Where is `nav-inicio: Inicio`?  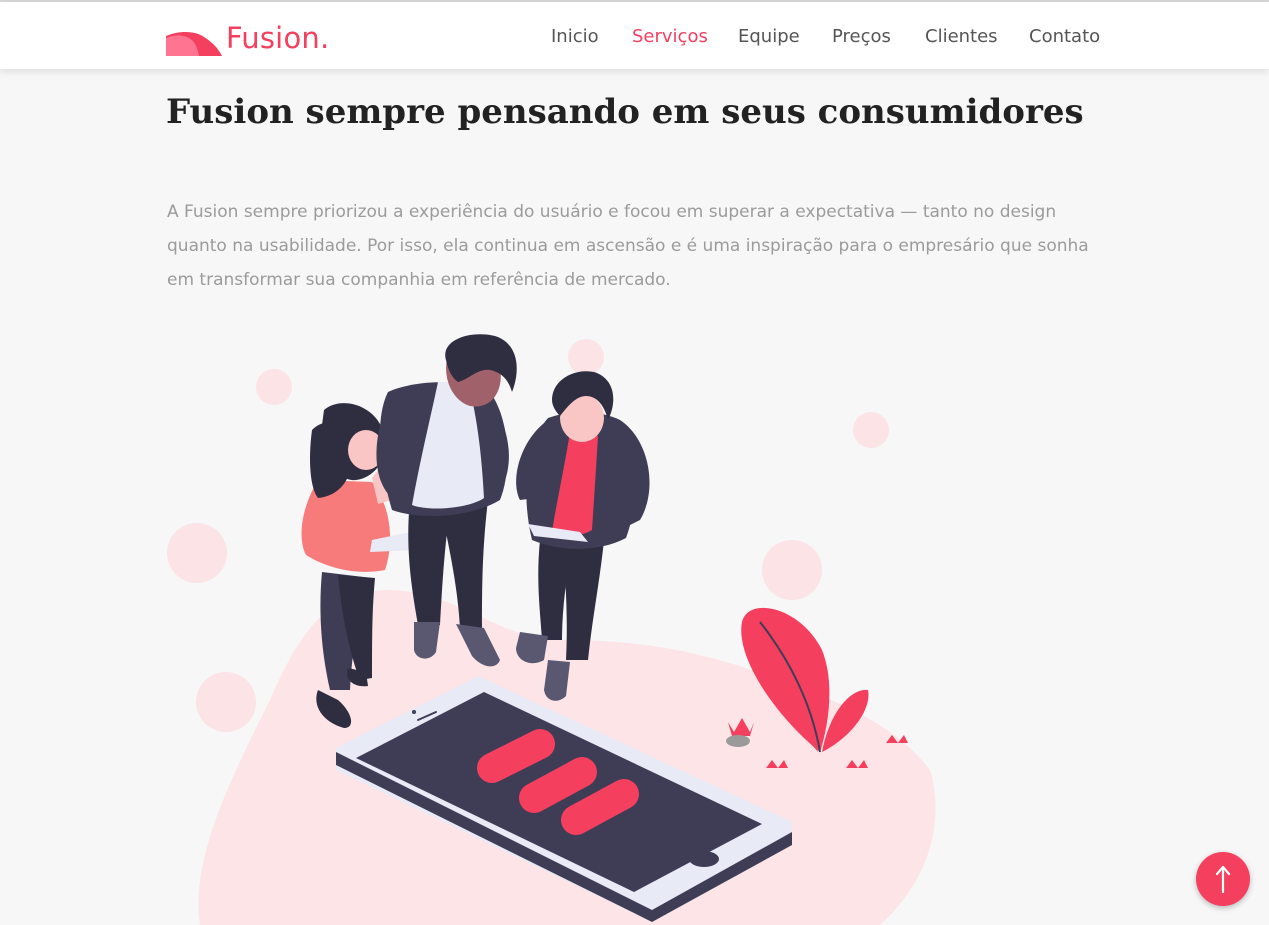 nav-inicio: Inicio is located at coordinates (575, 37).